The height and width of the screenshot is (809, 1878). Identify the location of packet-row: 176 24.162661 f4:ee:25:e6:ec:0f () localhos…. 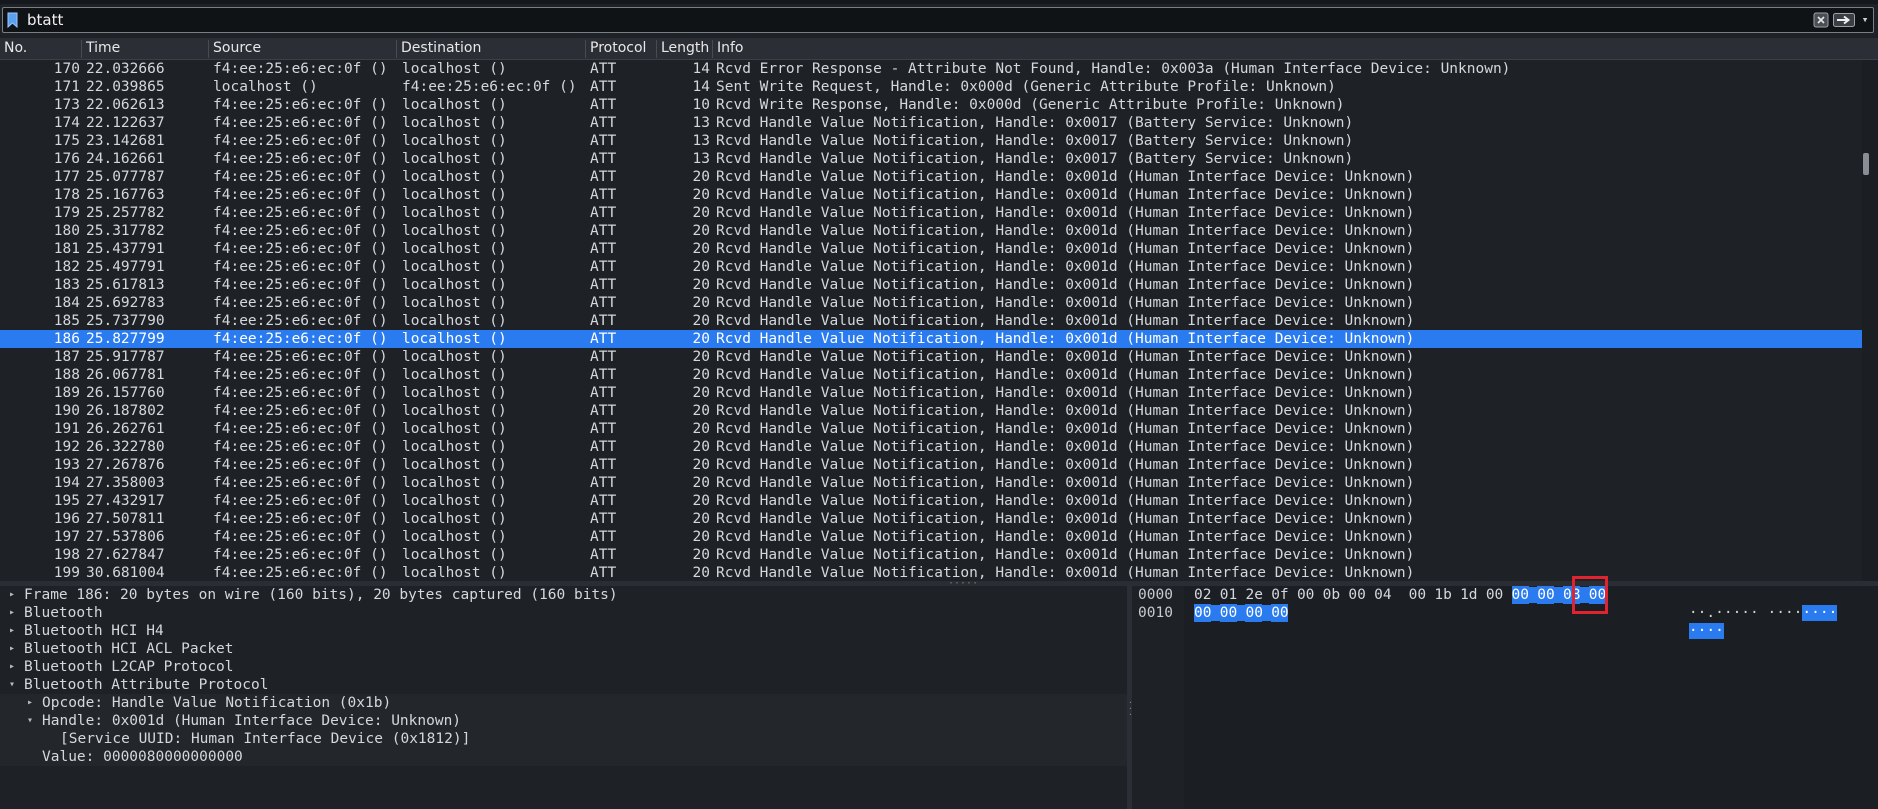
(931, 159).